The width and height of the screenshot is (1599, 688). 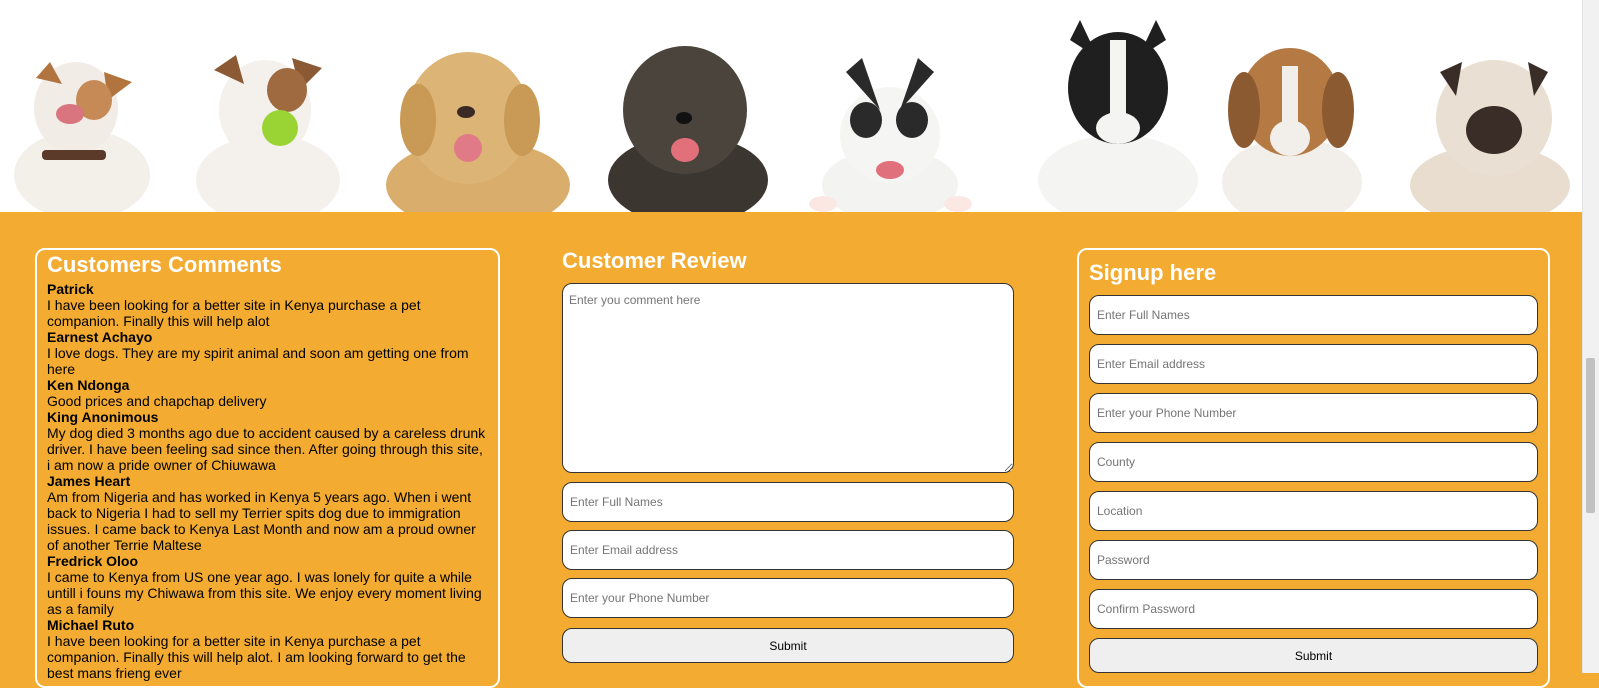 What do you see at coordinates (1313, 511) in the screenshot?
I see `signup-location-input` at bounding box center [1313, 511].